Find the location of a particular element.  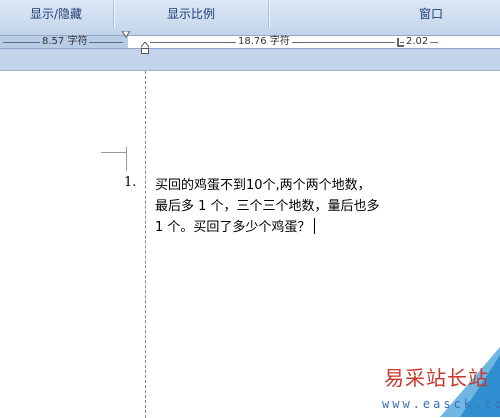

list-number: 1. is located at coordinates (130, 182).